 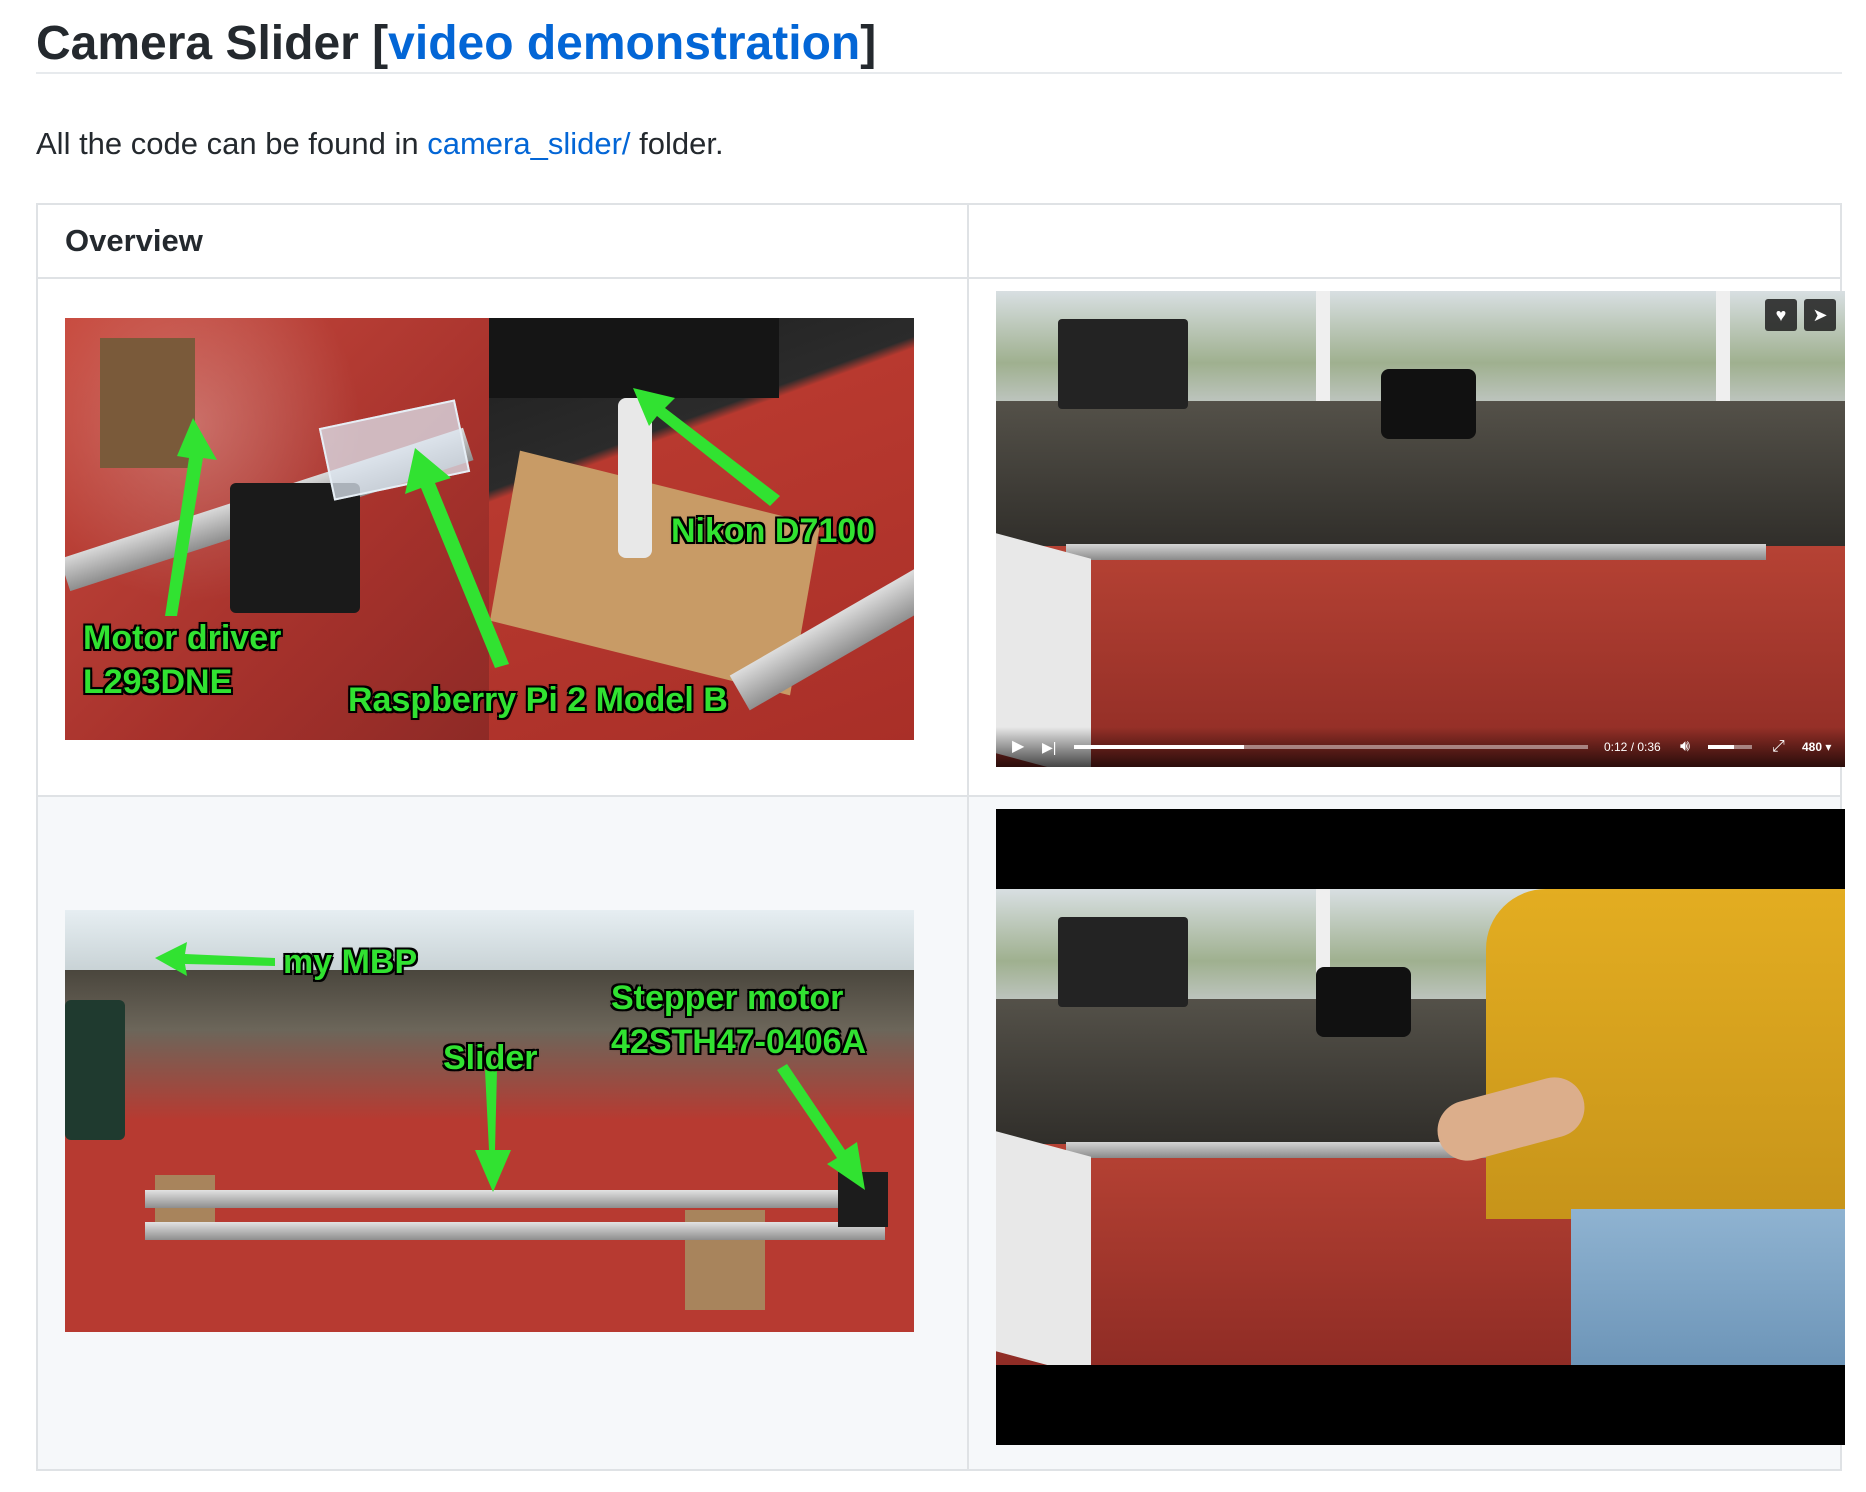 I want to click on nikon-label: Nikon D7100, so click(x=773, y=531).